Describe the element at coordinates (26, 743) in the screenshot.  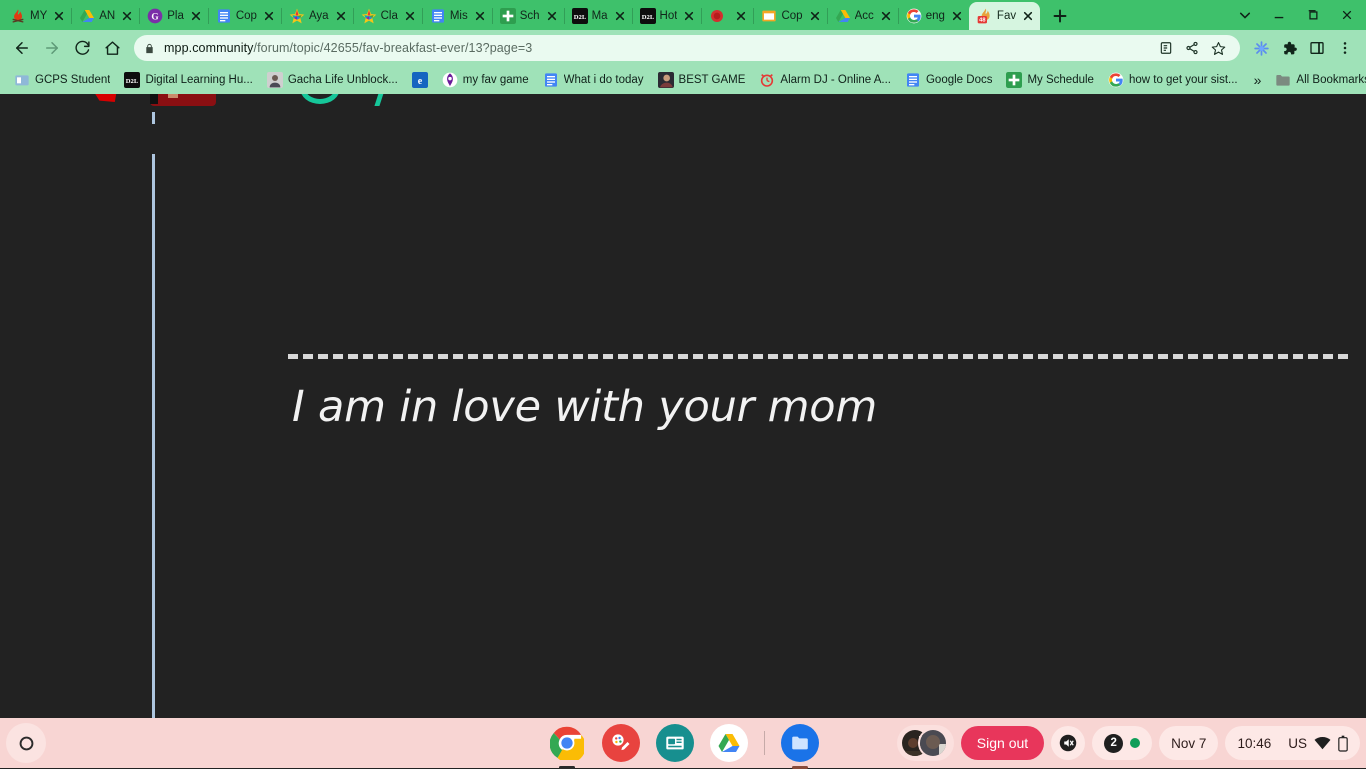
I see `launcher-circle-icon` at that location.